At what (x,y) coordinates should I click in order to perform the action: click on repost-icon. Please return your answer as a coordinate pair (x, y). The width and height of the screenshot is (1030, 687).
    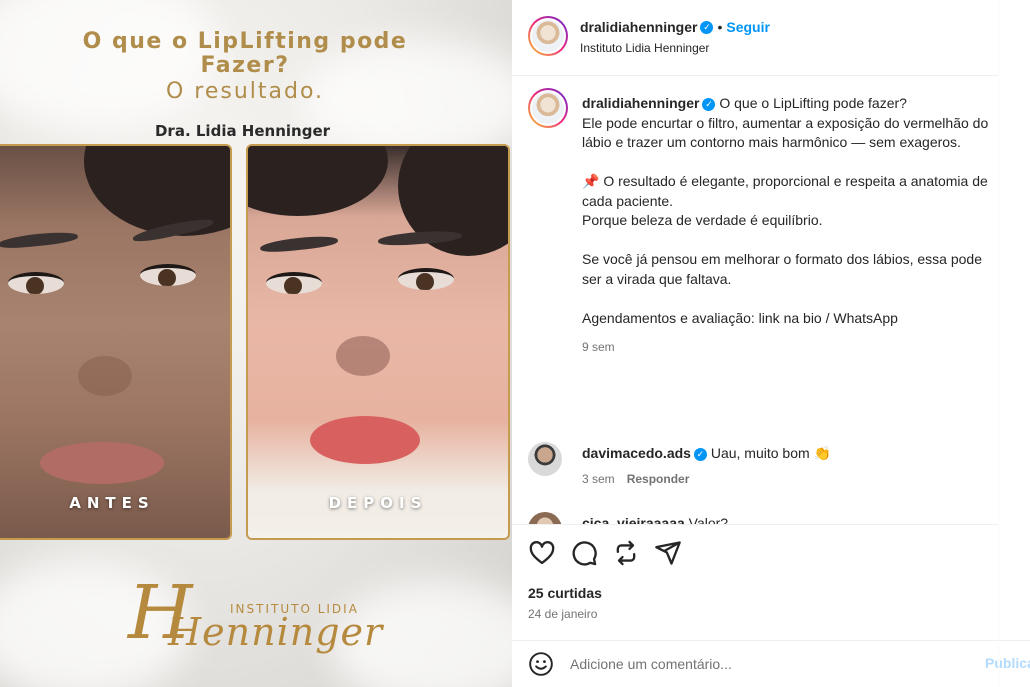
    Looking at the image, I should click on (626, 553).